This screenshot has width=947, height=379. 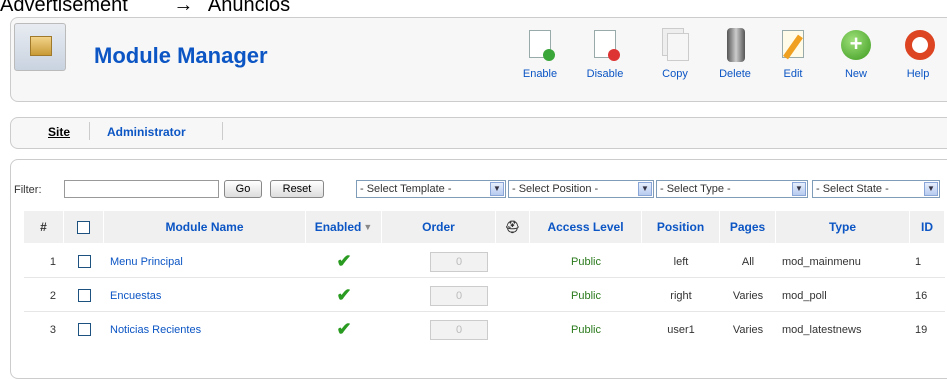 I want to click on template-select: - Select Template - ▼, so click(x=431, y=189).